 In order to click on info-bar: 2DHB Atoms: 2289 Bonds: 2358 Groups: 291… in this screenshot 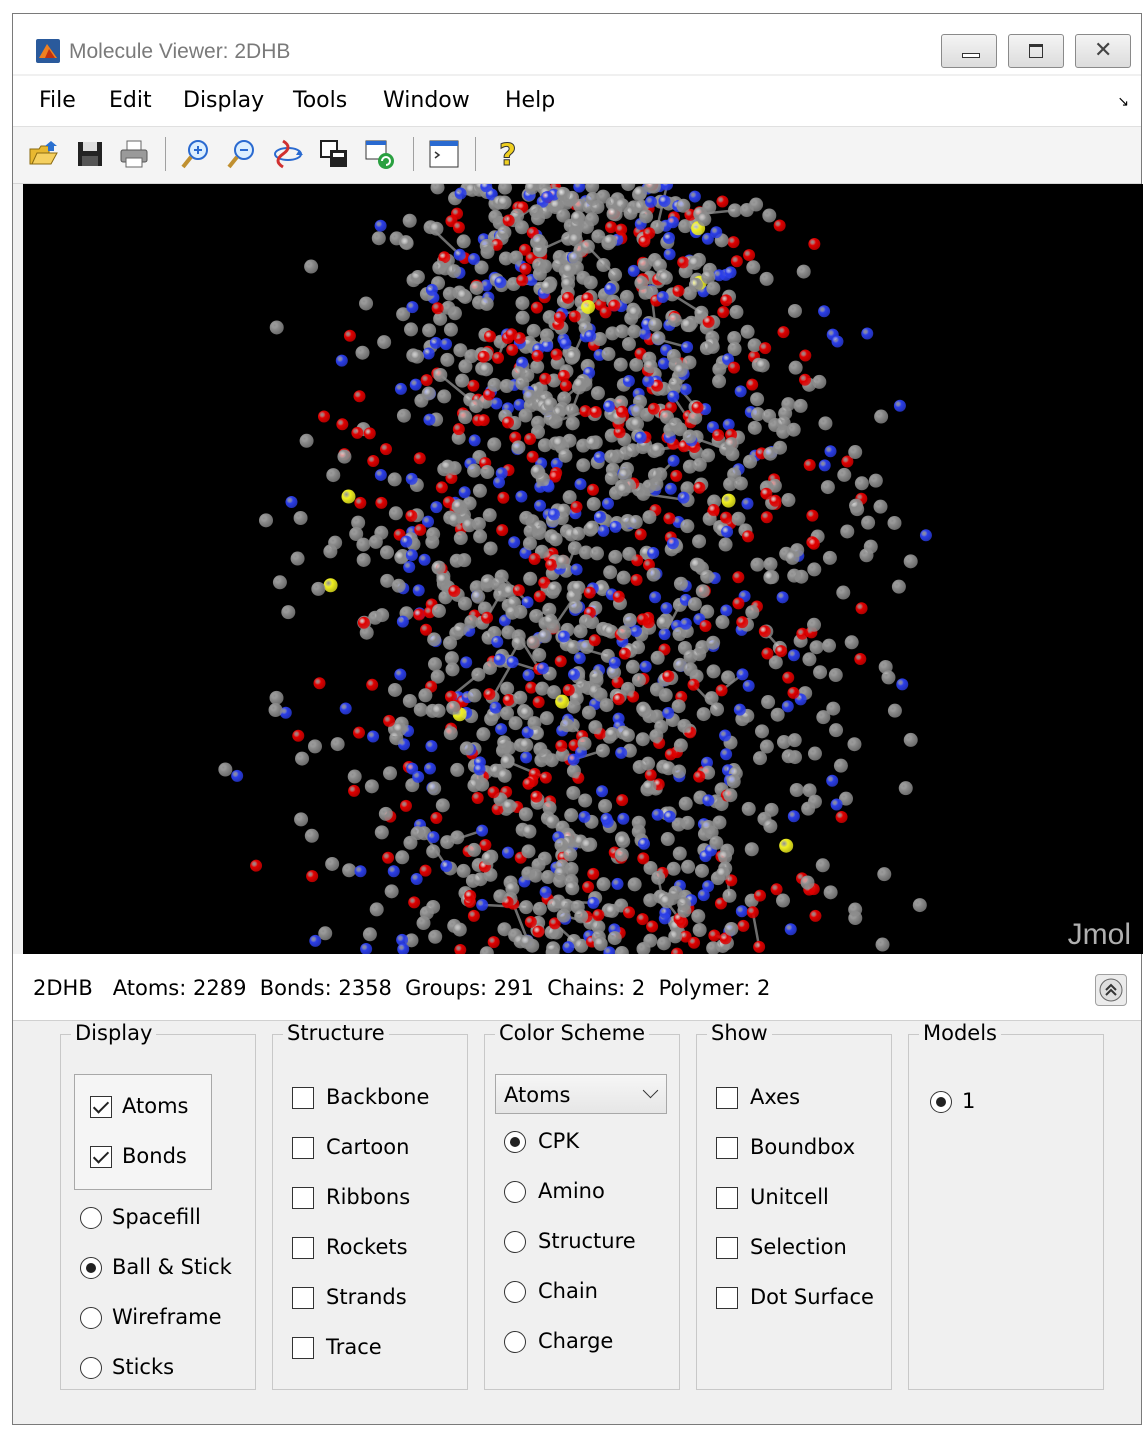, I will do `click(577, 987)`.